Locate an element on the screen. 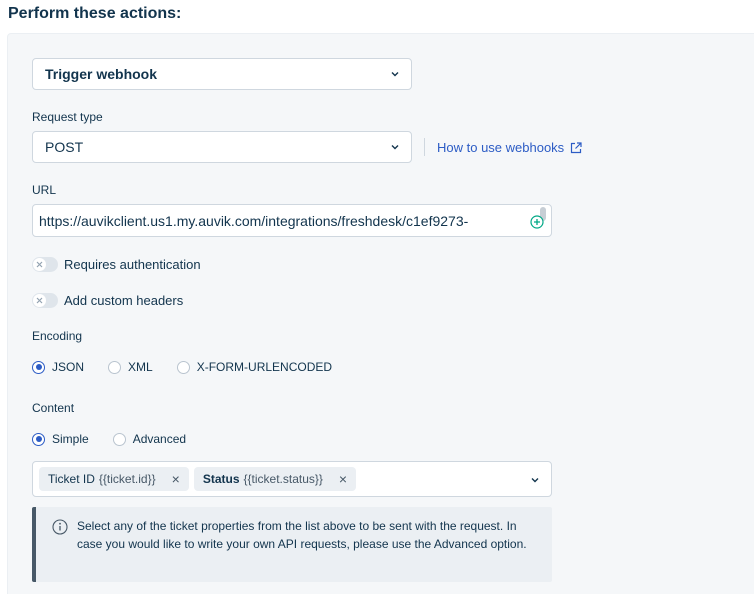  content-option-advanced: Advanced is located at coordinates (149, 439).